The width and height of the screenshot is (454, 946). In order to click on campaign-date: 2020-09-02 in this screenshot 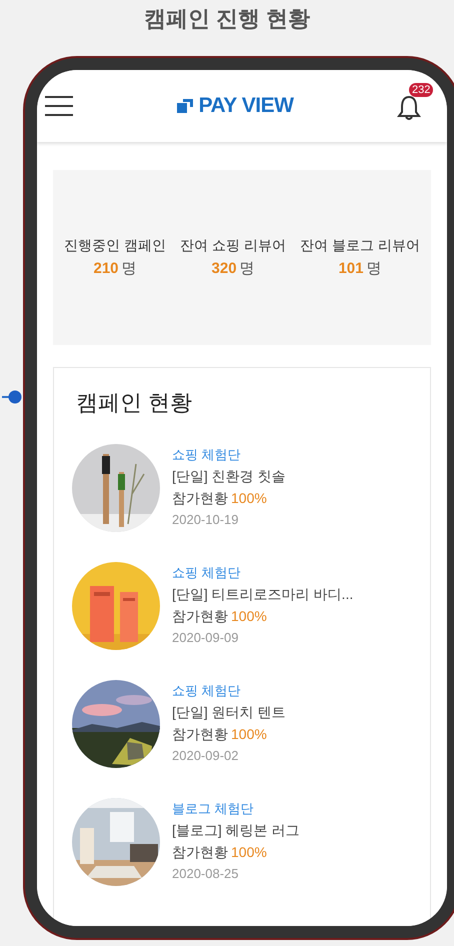, I will do `click(205, 755)`.